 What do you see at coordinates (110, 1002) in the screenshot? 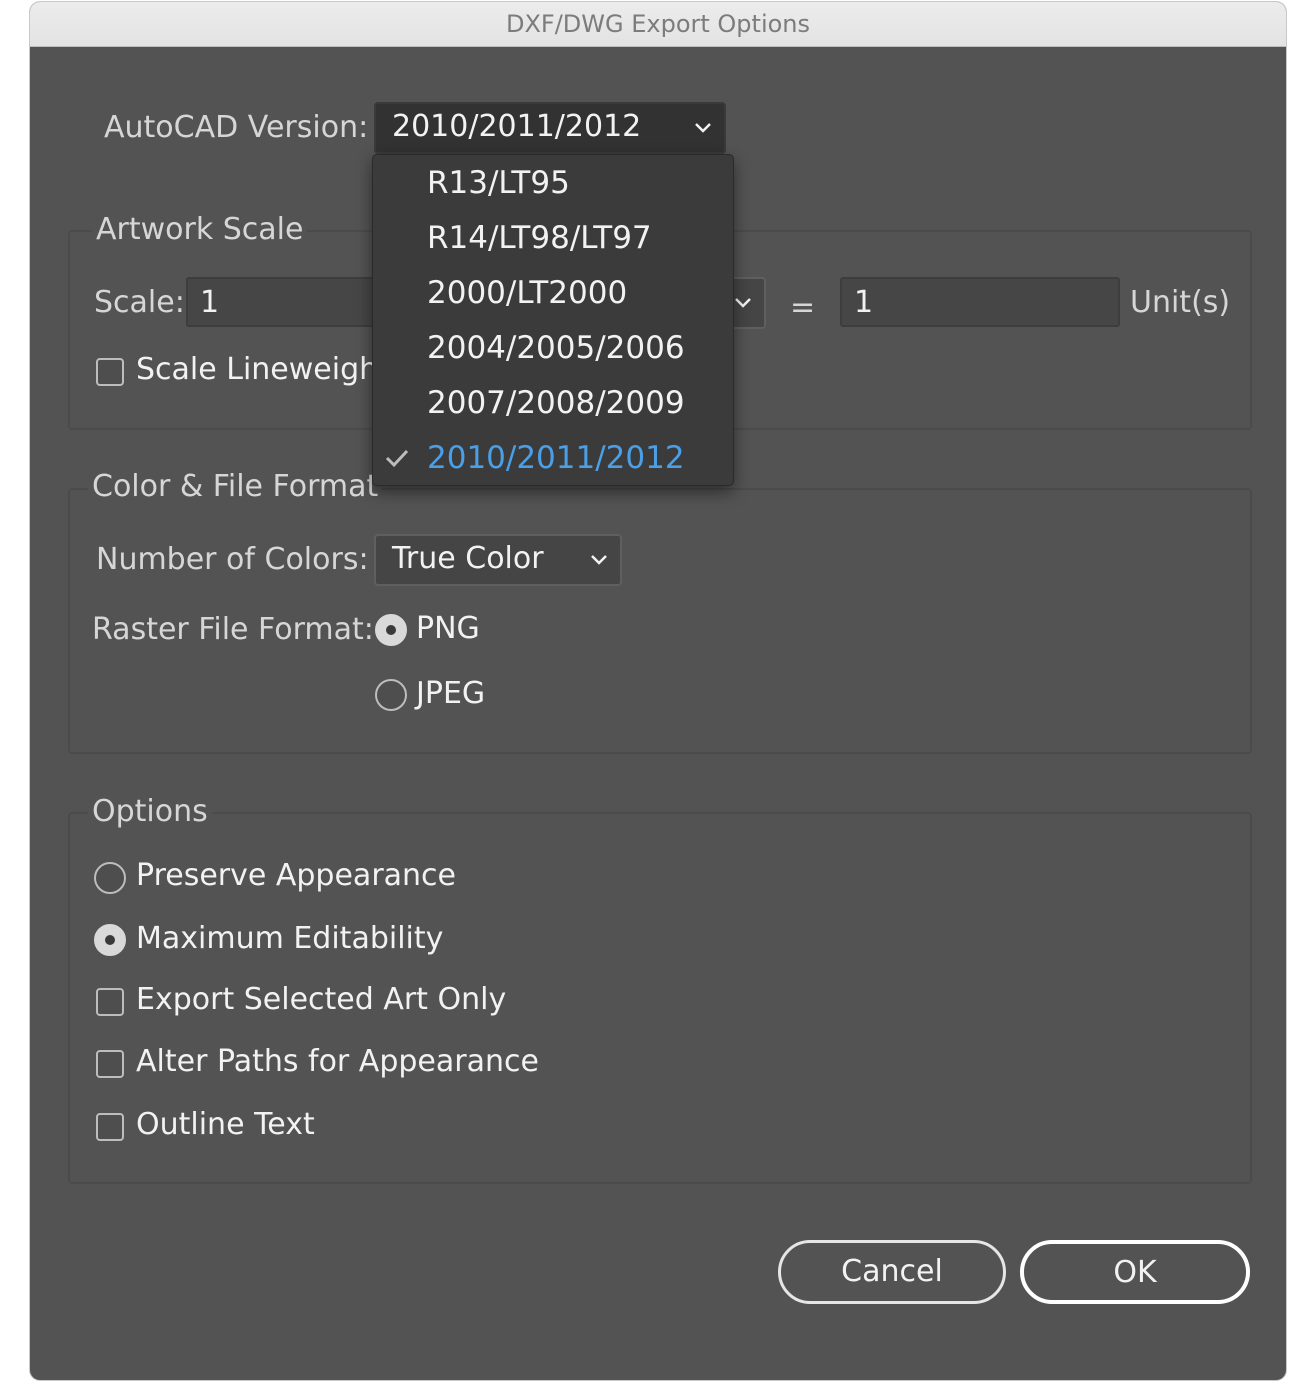
I see `export-selected-art-checkbox` at bounding box center [110, 1002].